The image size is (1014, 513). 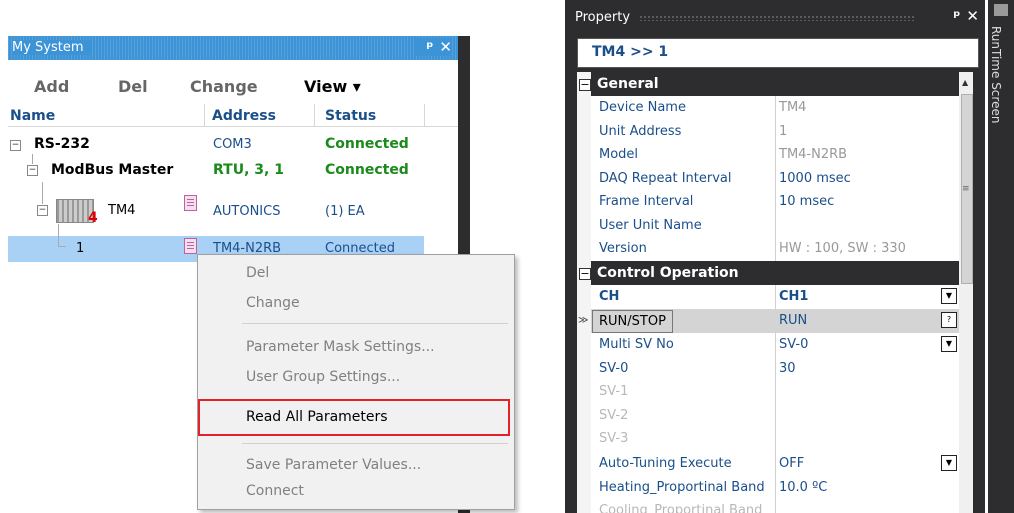 I want to click on my-system-title: My System, so click(x=51, y=47).